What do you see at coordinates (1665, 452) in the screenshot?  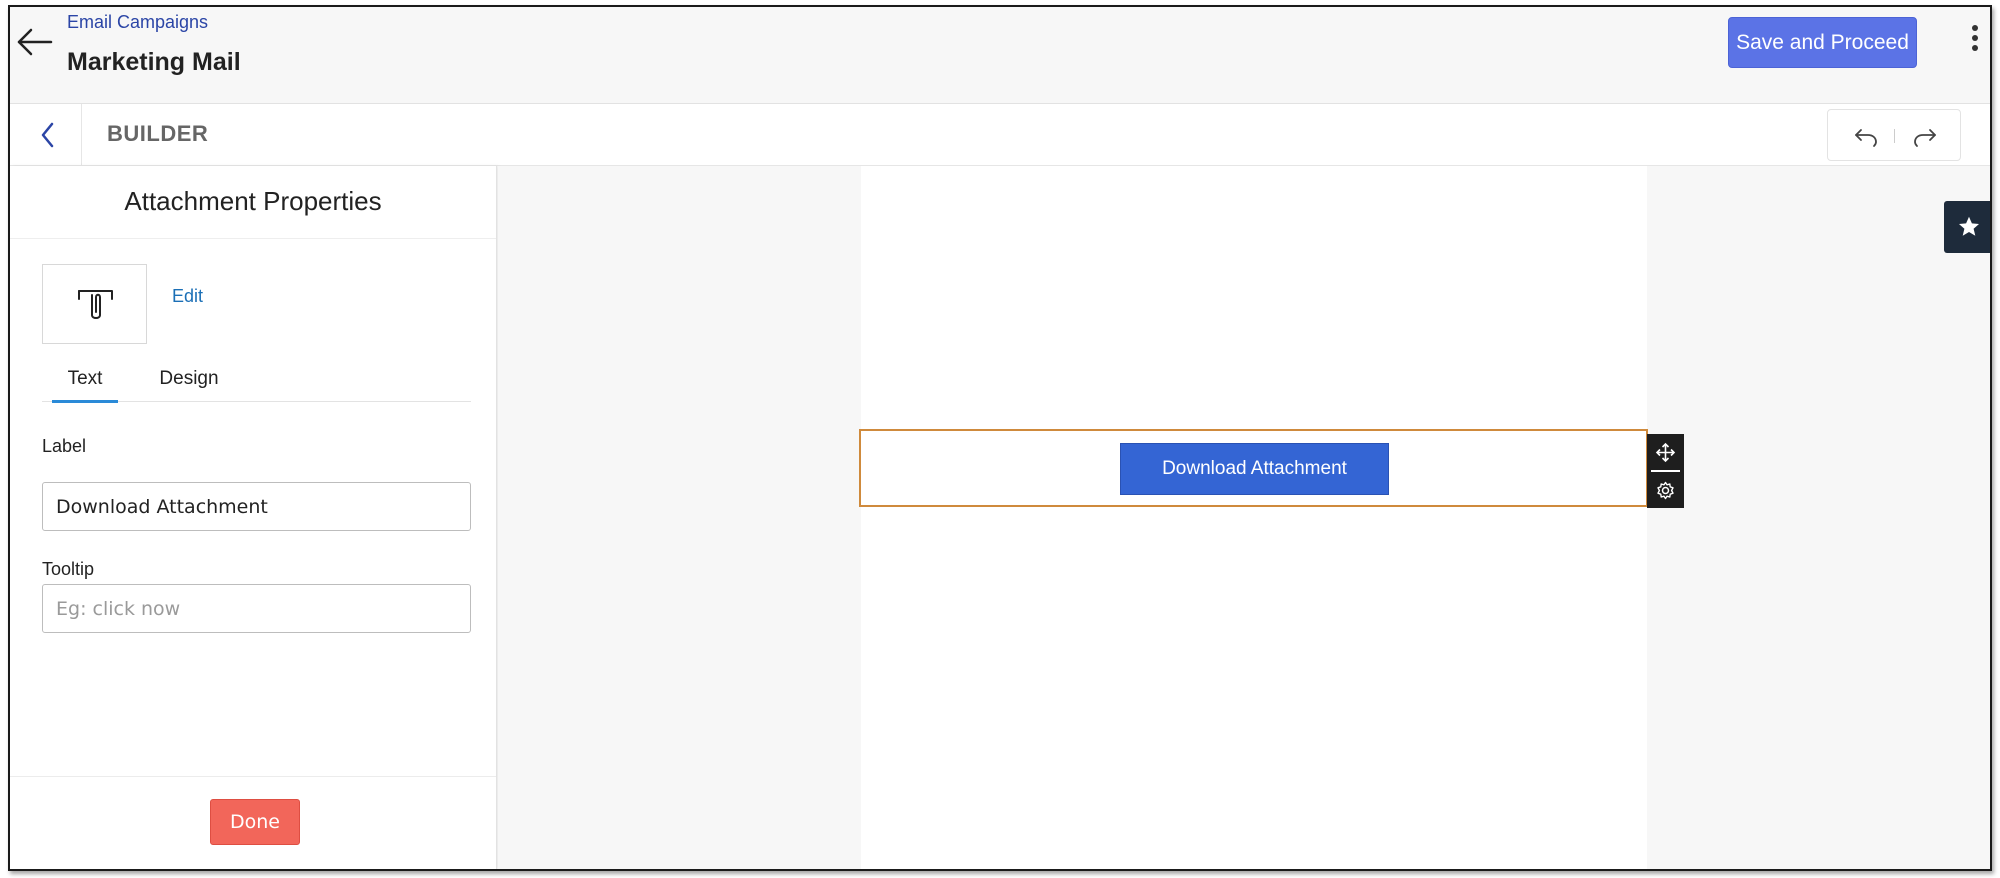 I see `move-icon` at bounding box center [1665, 452].